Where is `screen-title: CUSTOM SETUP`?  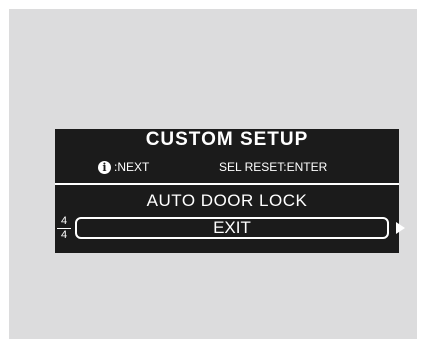
screen-title: CUSTOM SETUP is located at coordinates (227, 139).